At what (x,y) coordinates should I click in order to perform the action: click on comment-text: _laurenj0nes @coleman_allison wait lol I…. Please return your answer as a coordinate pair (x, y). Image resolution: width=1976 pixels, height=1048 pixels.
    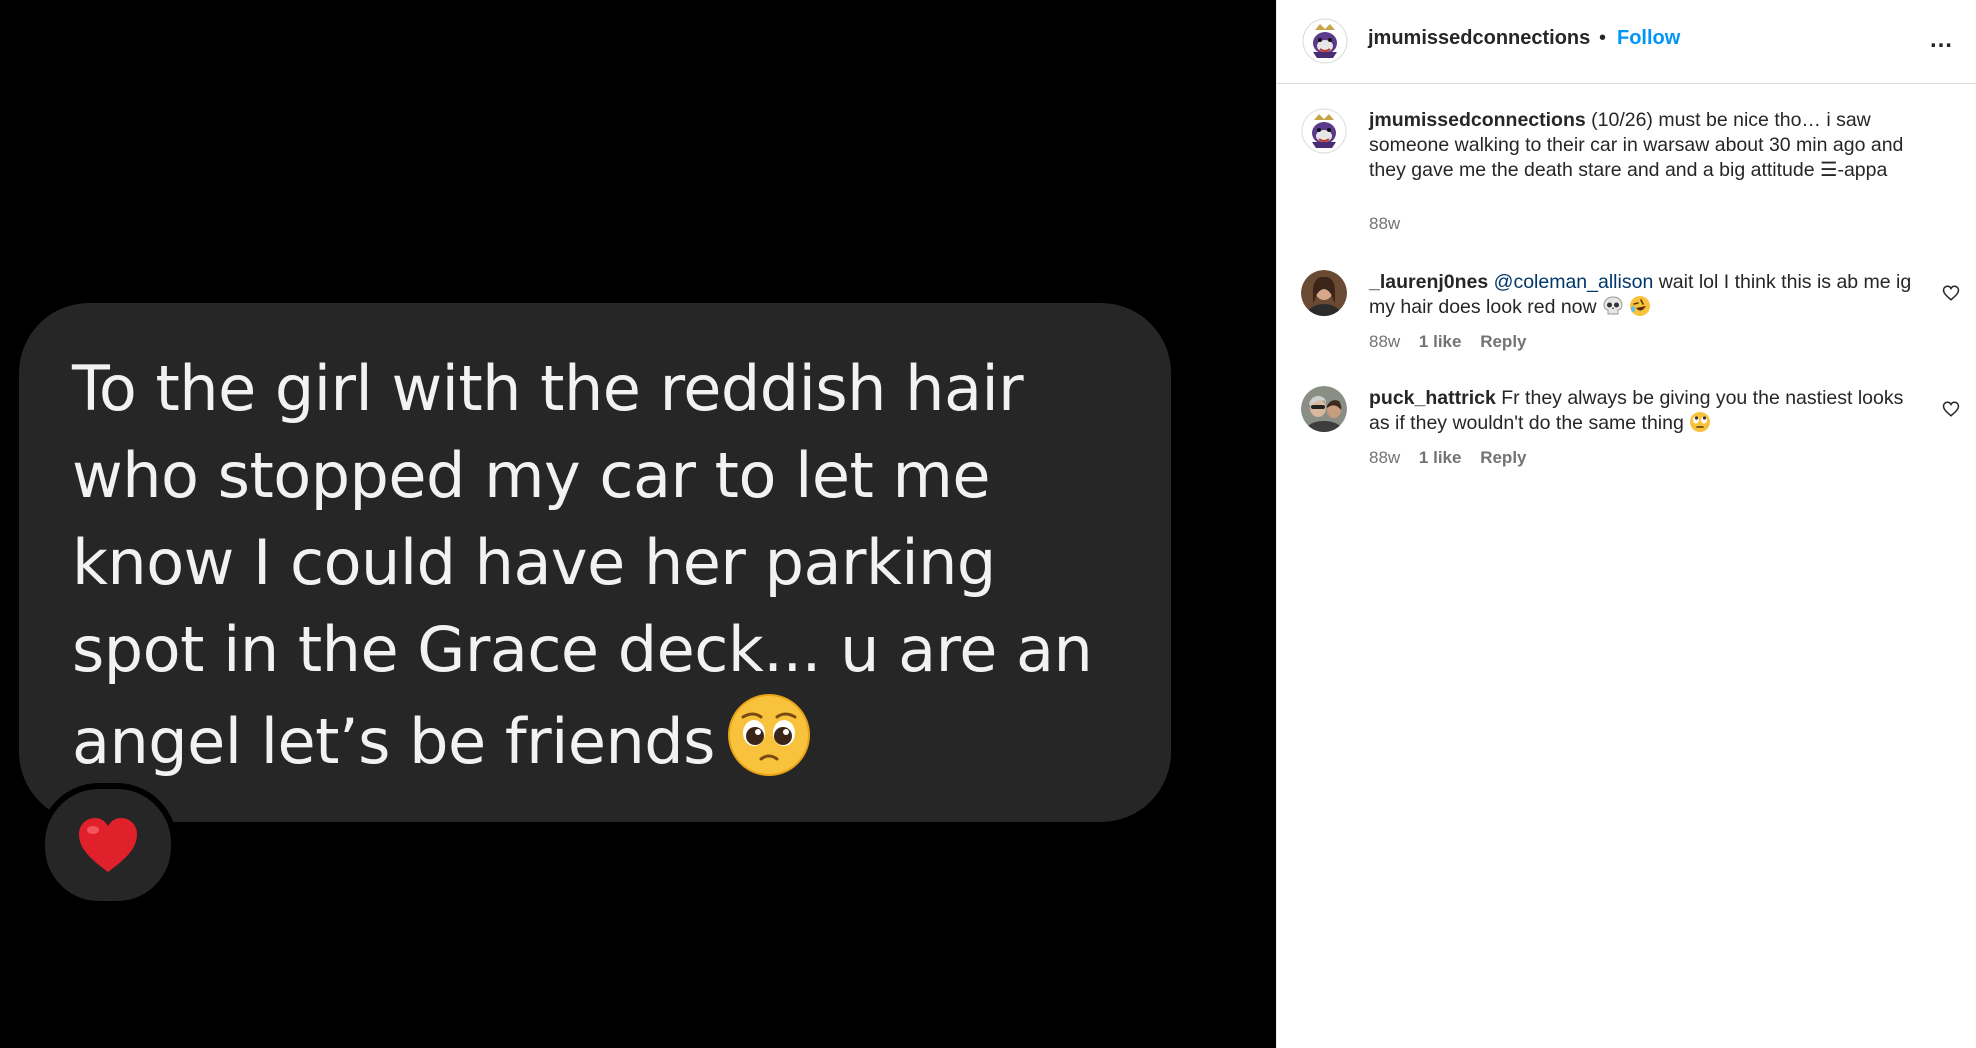
    Looking at the image, I should click on (1644, 295).